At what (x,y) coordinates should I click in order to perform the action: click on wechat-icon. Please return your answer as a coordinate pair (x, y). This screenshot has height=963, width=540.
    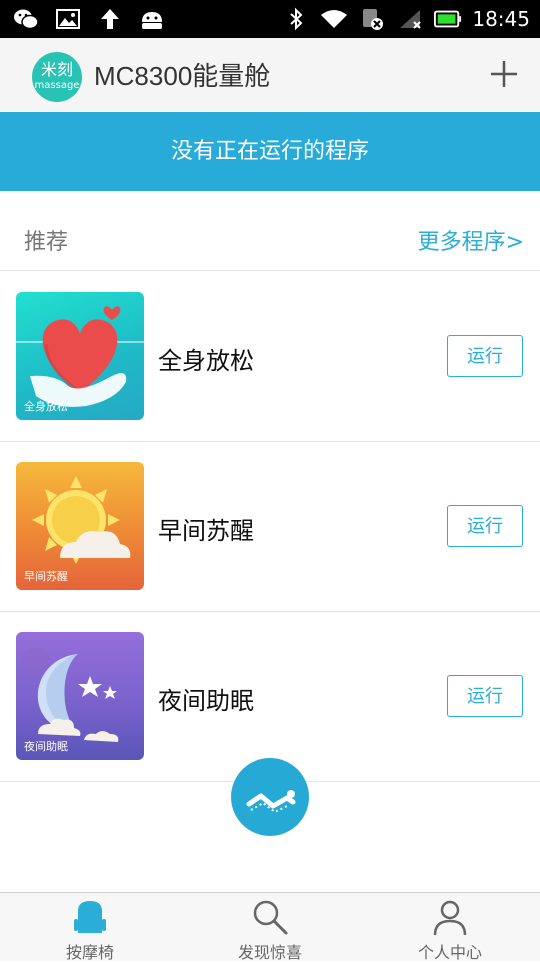
    Looking at the image, I should click on (26, 19).